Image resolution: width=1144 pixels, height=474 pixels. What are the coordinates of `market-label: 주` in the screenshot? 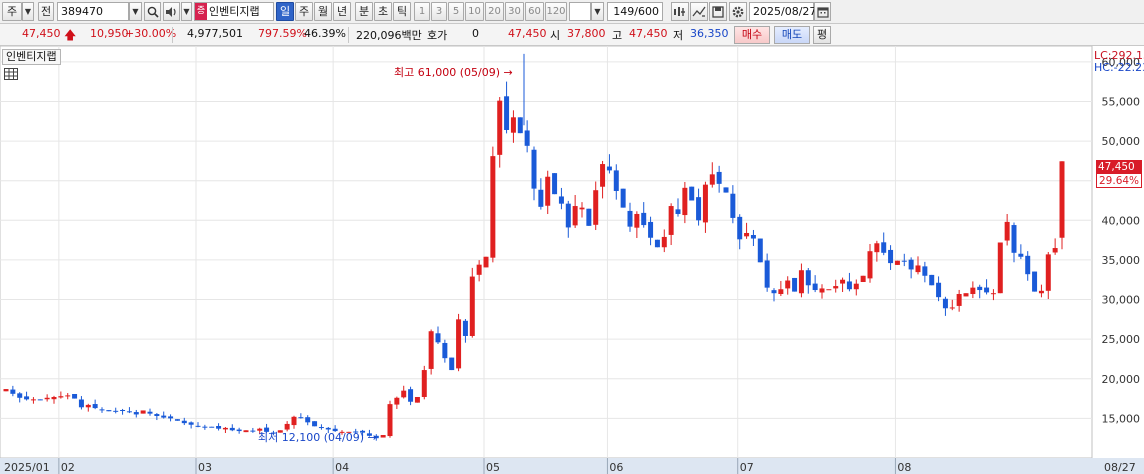 It's located at (12, 11).